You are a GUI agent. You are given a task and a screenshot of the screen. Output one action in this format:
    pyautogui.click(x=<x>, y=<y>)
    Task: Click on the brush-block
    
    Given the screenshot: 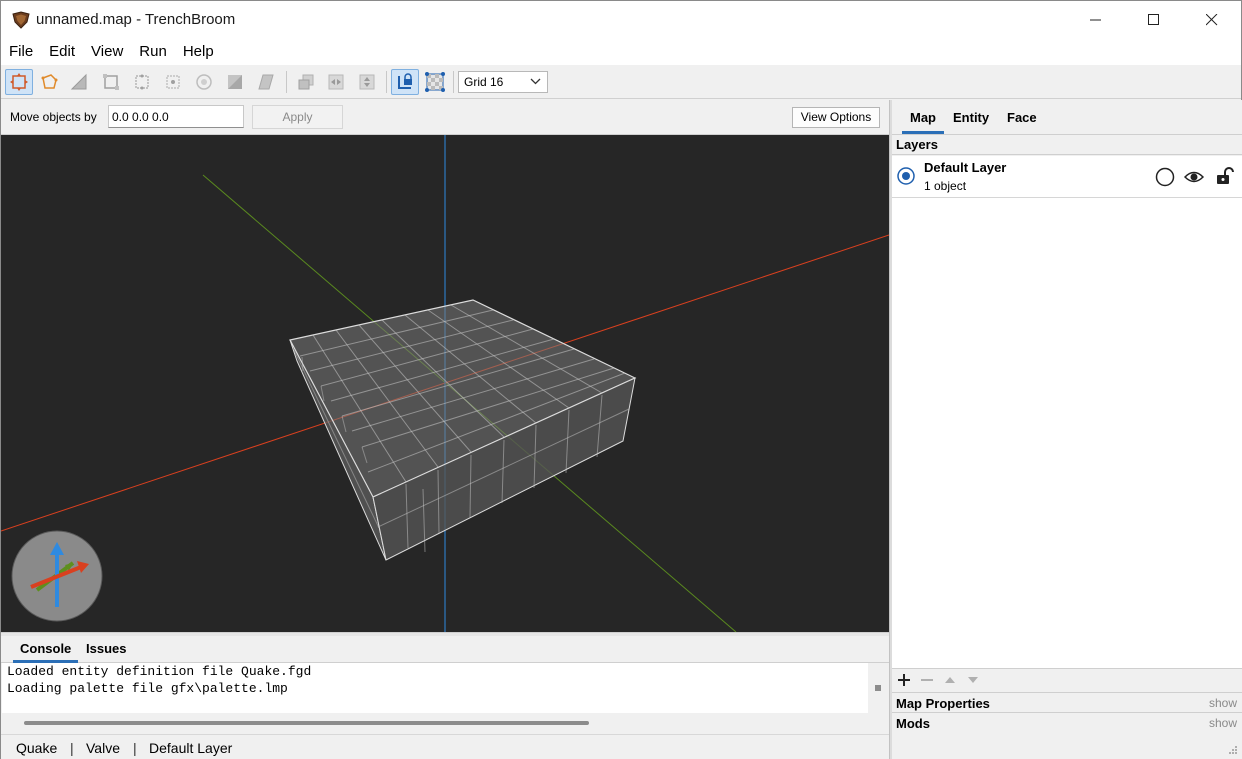 What is the action you would take?
    pyautogui.click(x=463, y=430)
    